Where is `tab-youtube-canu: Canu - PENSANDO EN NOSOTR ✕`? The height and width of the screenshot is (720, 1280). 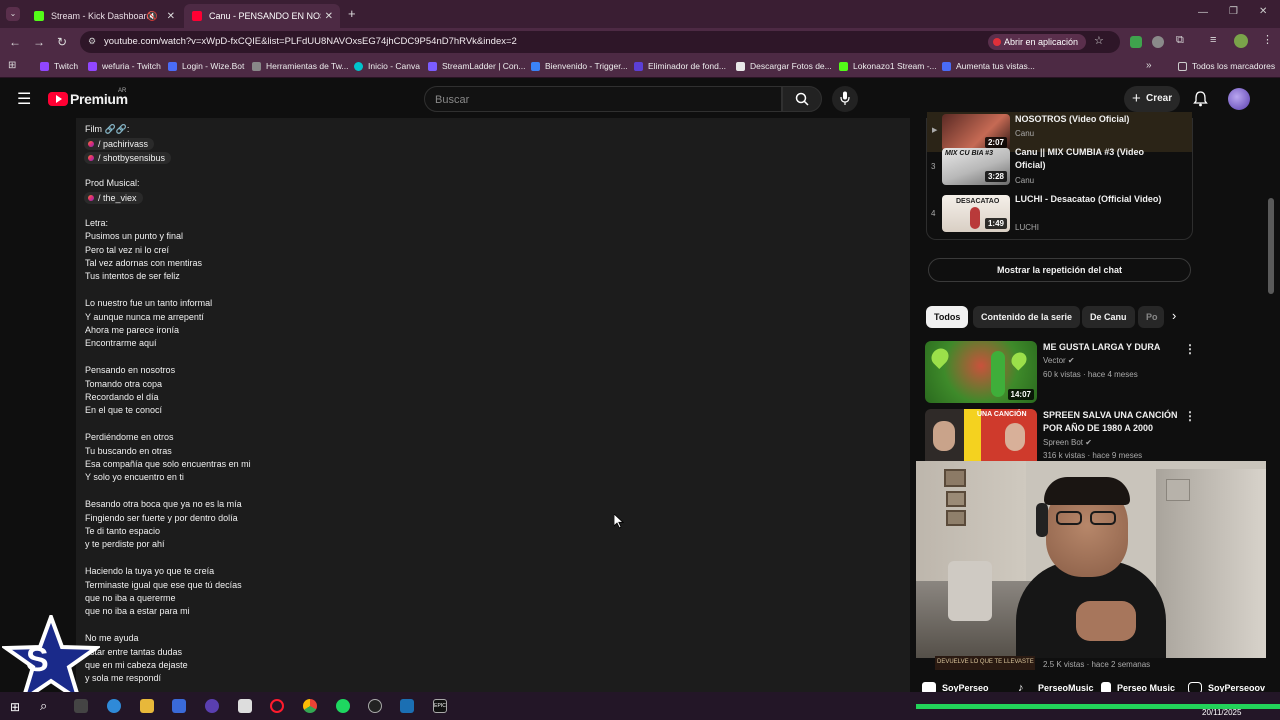 tab-youtube-canu: Canu - PENSANDO EN NOSOTR ✕ is located at coordinates (262, 16).